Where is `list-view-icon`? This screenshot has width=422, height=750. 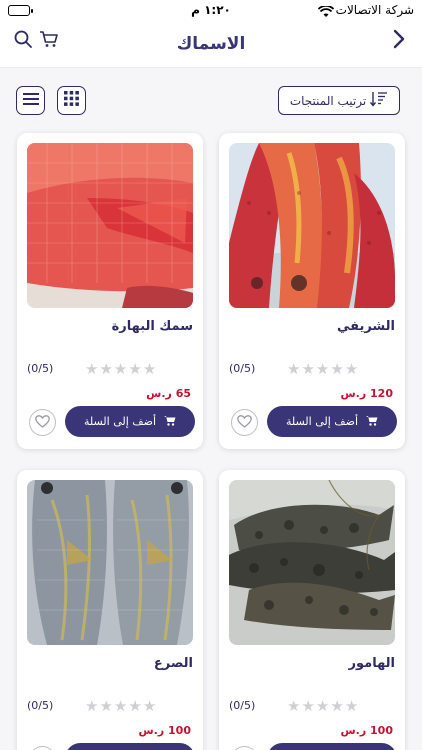 list-view-icon is located at coordinates (30, 100).